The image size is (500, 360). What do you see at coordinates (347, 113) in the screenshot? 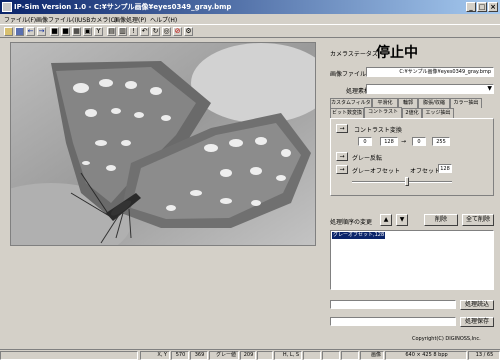
I see `tab-bit-depth: ビット数変換` at bounding box center [347, 113].